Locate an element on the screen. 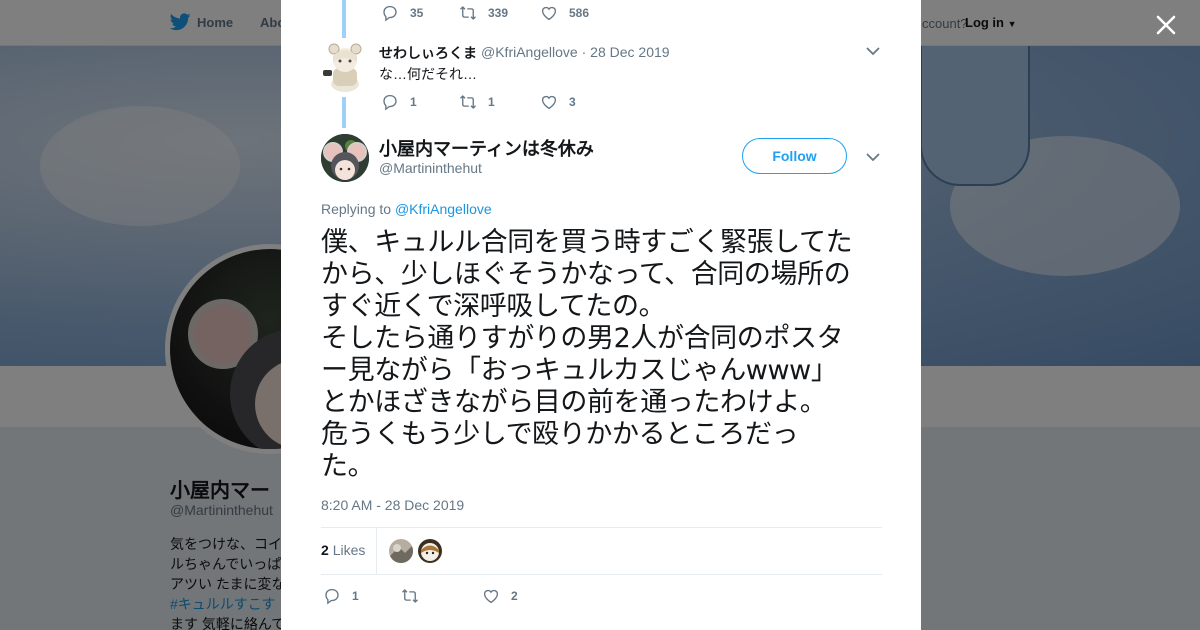  reply-author-handle: @KfriAngellove is located at coordinates (529, 52).